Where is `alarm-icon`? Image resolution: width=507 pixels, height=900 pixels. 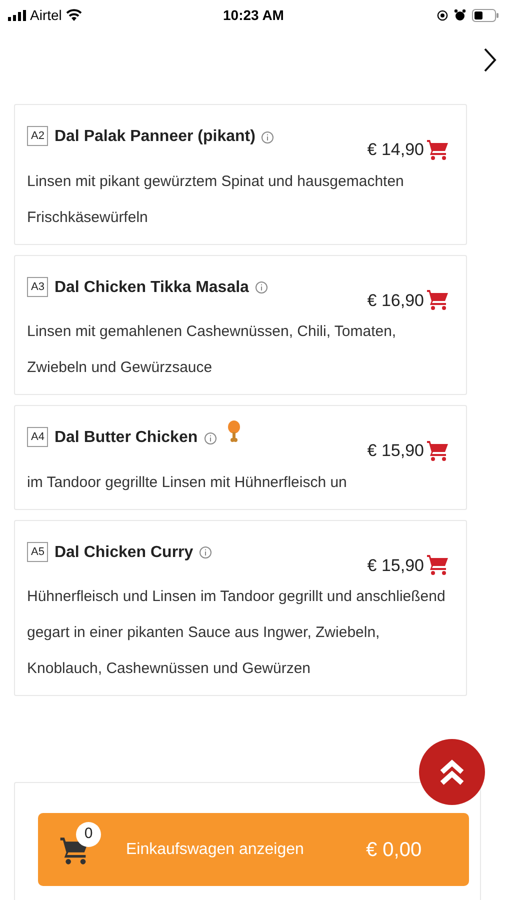 alarm-icon is located at coordinates (460, 15).